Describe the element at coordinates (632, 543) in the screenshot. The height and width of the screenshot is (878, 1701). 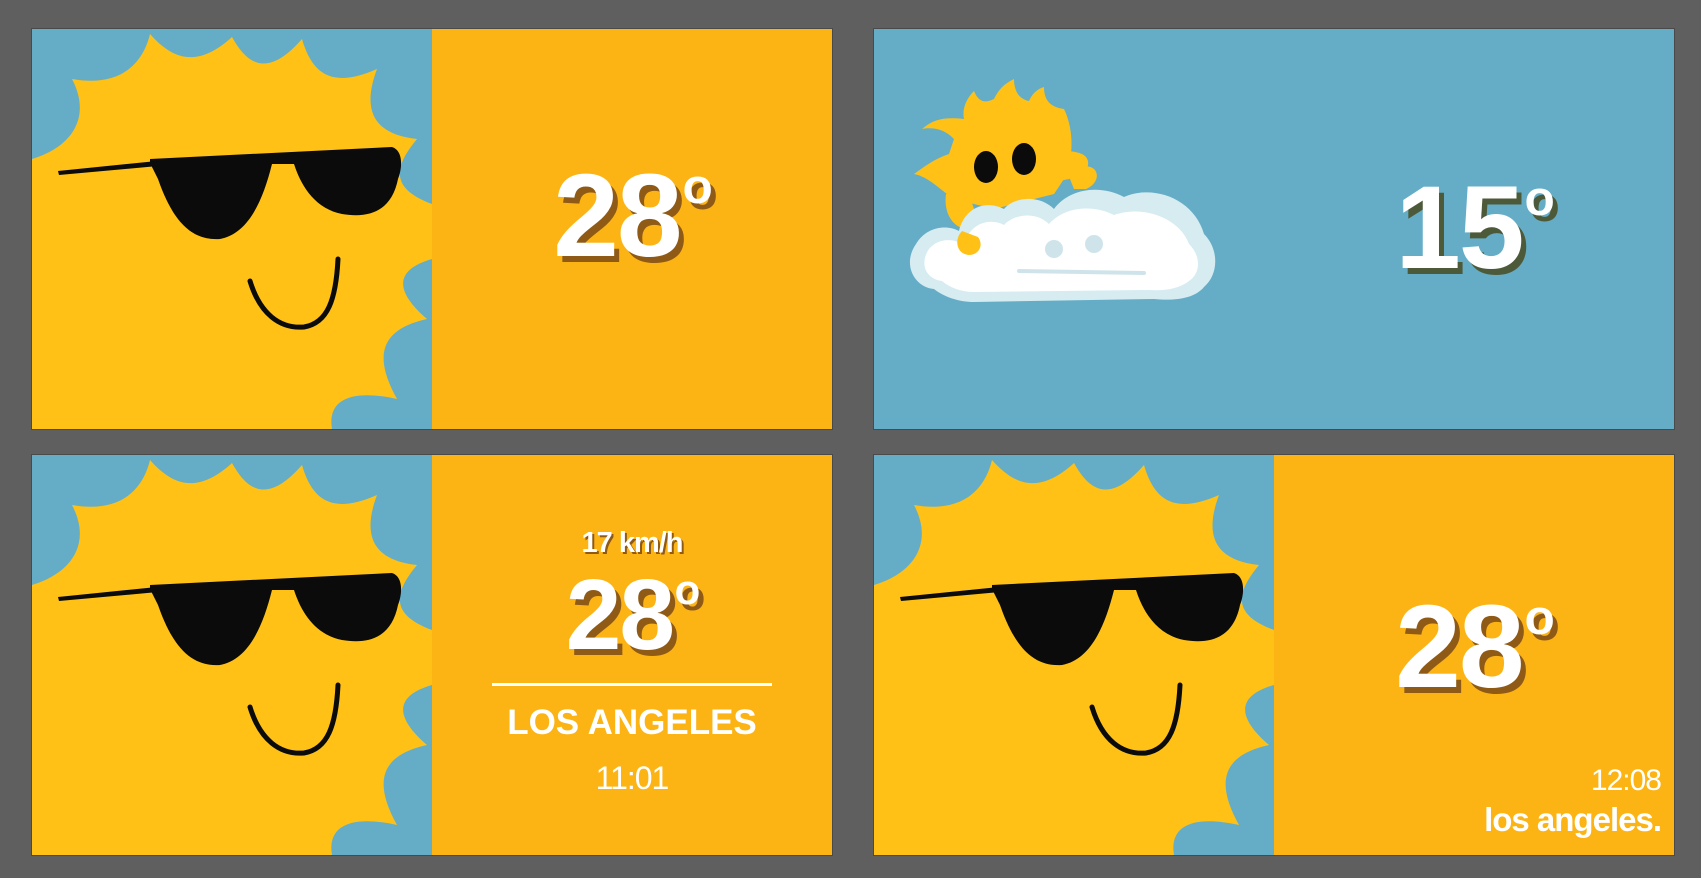
I see `wind-speed: 17 km/h` at that location.